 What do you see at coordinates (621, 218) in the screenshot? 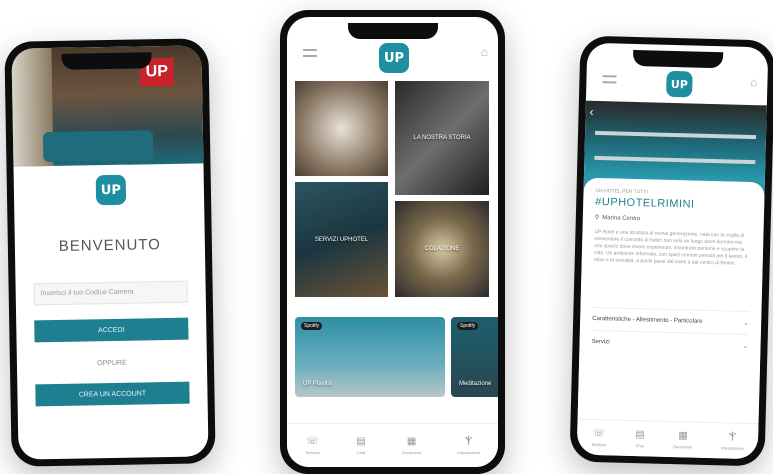
I see `location-text: Marina Centro` at bounding box center [621, 218].